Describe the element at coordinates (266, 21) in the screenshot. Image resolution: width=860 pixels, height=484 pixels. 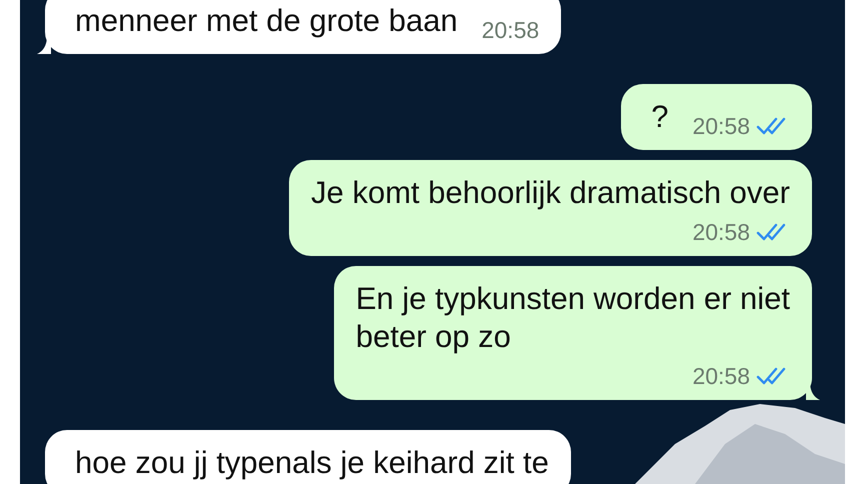
I see `message-text: menneer met de grote baan` at that location.